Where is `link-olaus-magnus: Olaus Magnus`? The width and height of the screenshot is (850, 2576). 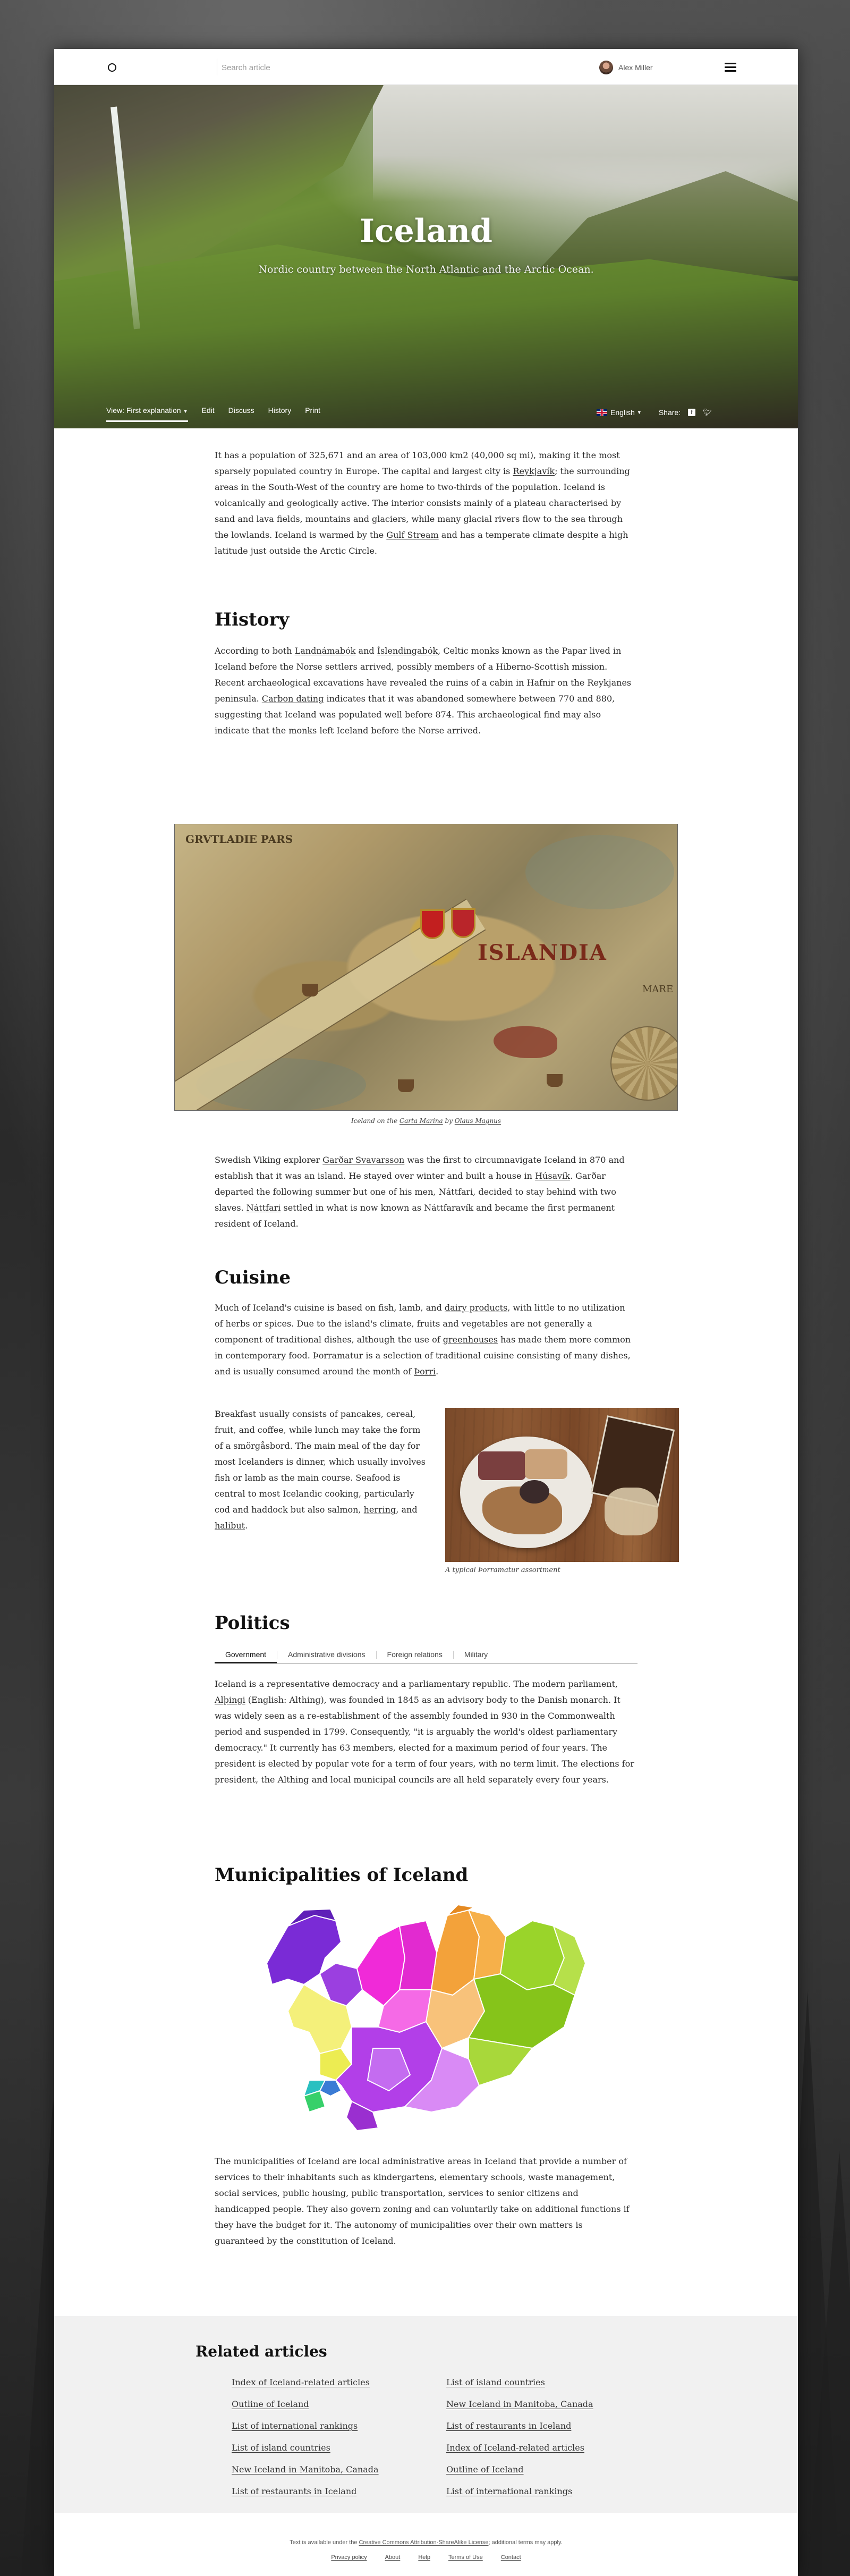
link-olaus-magnus: Olaus Magnus is located at coordinates (478, 1121).